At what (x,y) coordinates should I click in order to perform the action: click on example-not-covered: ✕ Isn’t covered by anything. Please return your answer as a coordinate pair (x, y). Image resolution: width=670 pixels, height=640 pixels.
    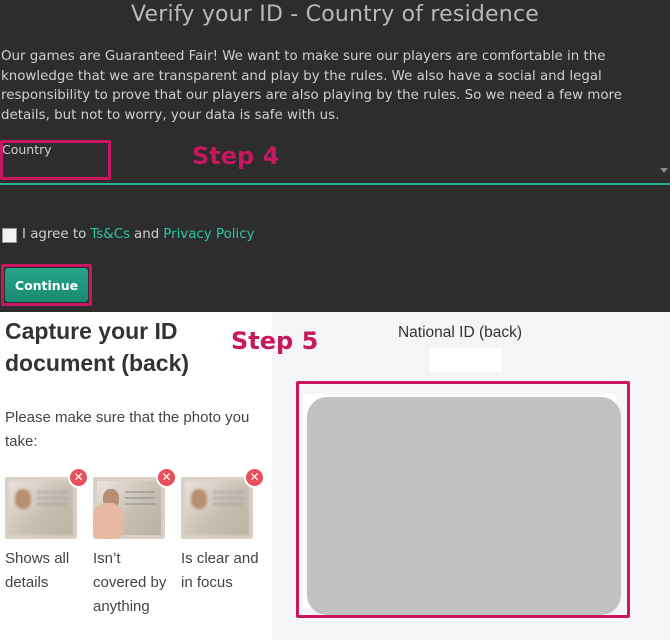
    Looking at the image, I should click on (135, 543).